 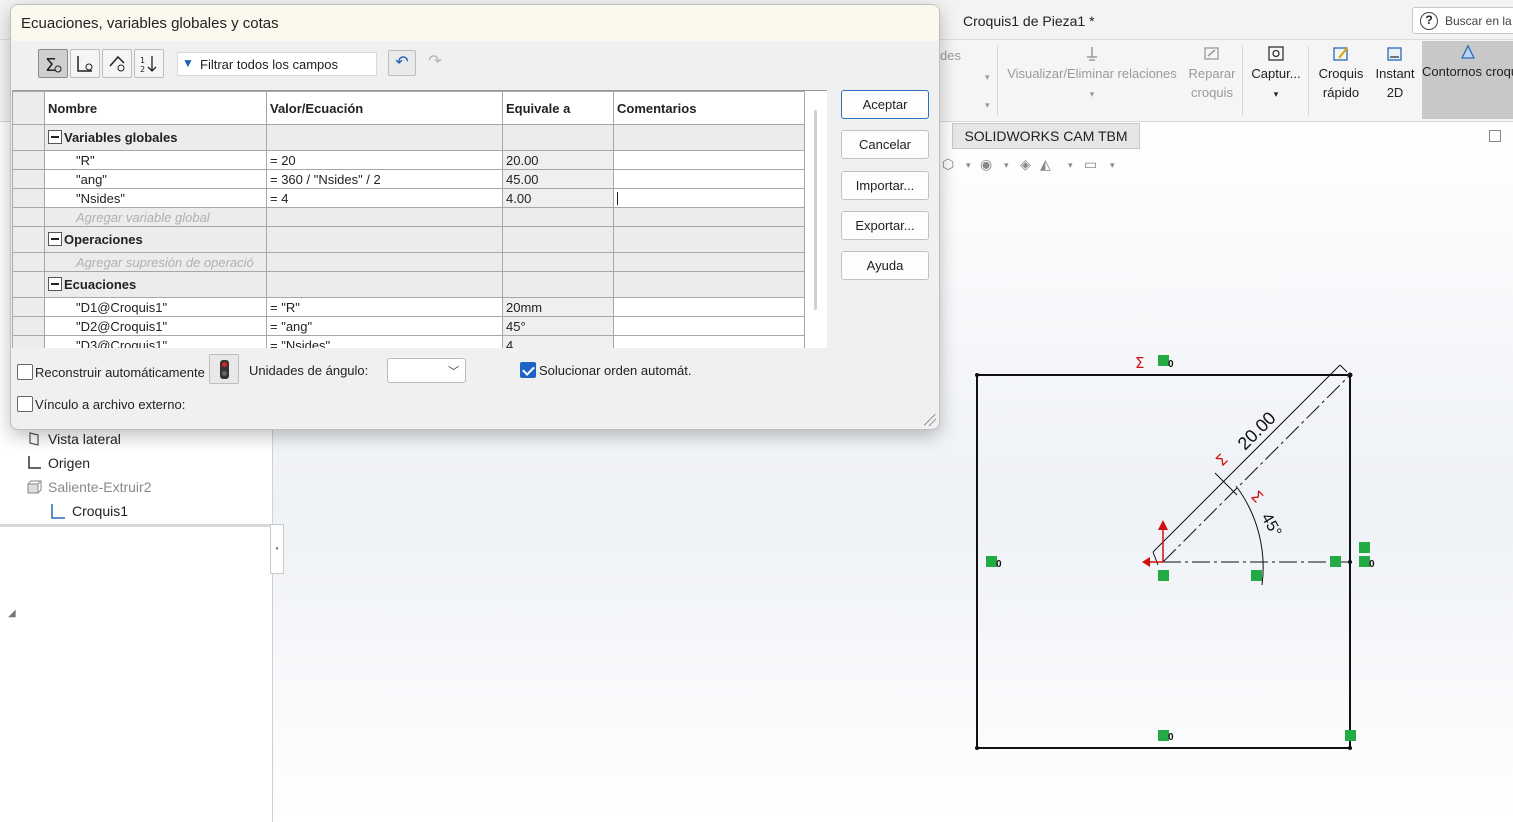 I want to click on redo-button: ↷, so click(x=435, y=63).